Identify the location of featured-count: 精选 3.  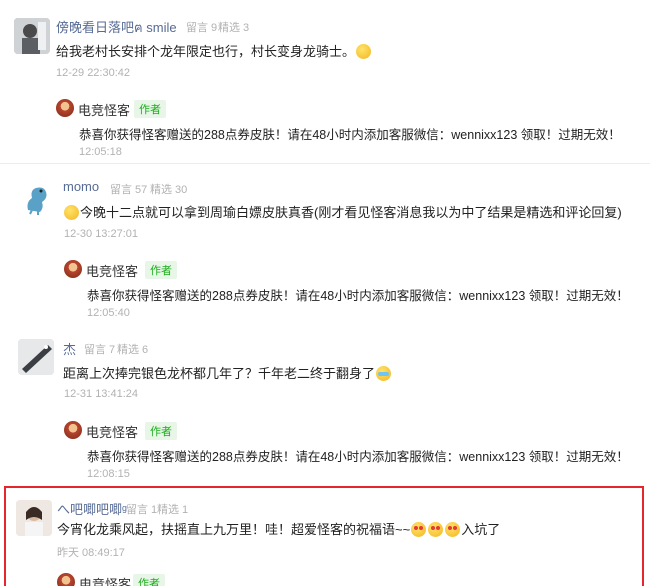
(234, 28).